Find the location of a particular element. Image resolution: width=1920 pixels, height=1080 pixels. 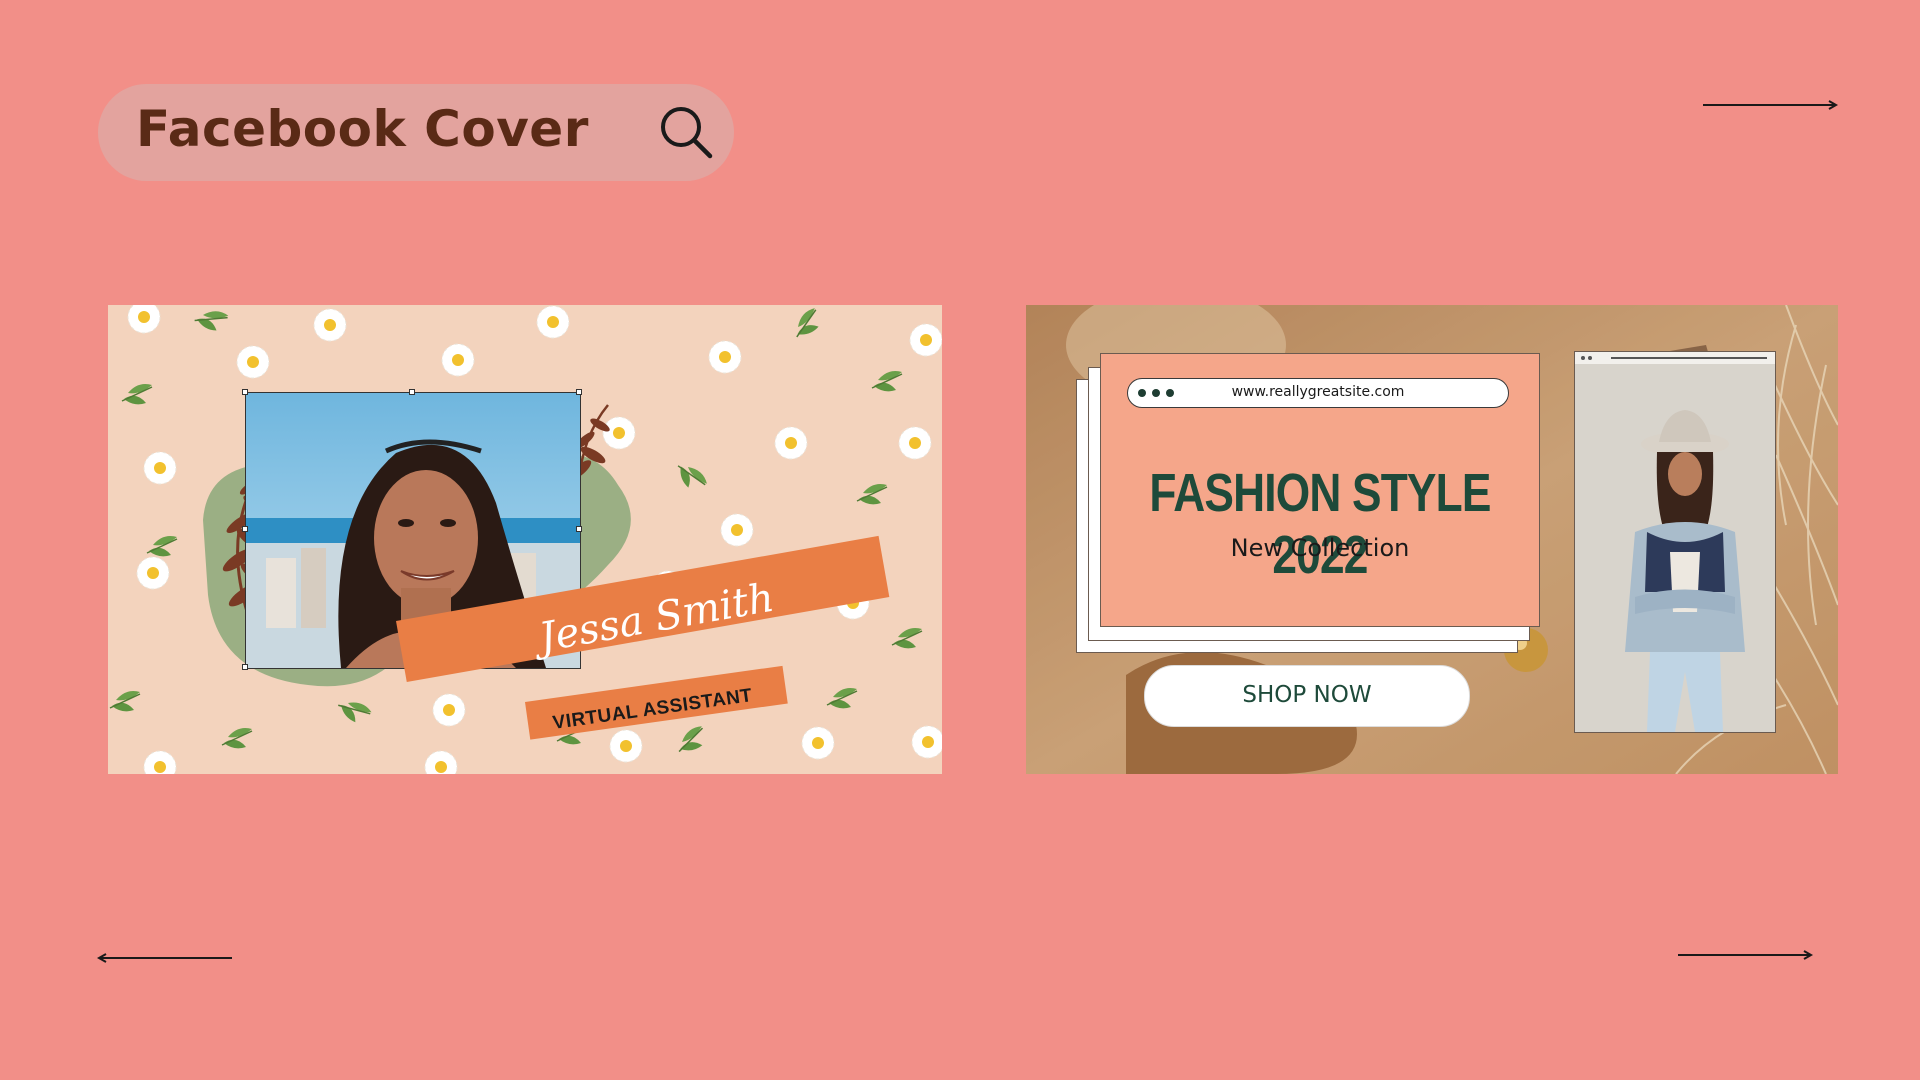

shop-now-button: SHOP NOW is located at coordinates (1307, 696).